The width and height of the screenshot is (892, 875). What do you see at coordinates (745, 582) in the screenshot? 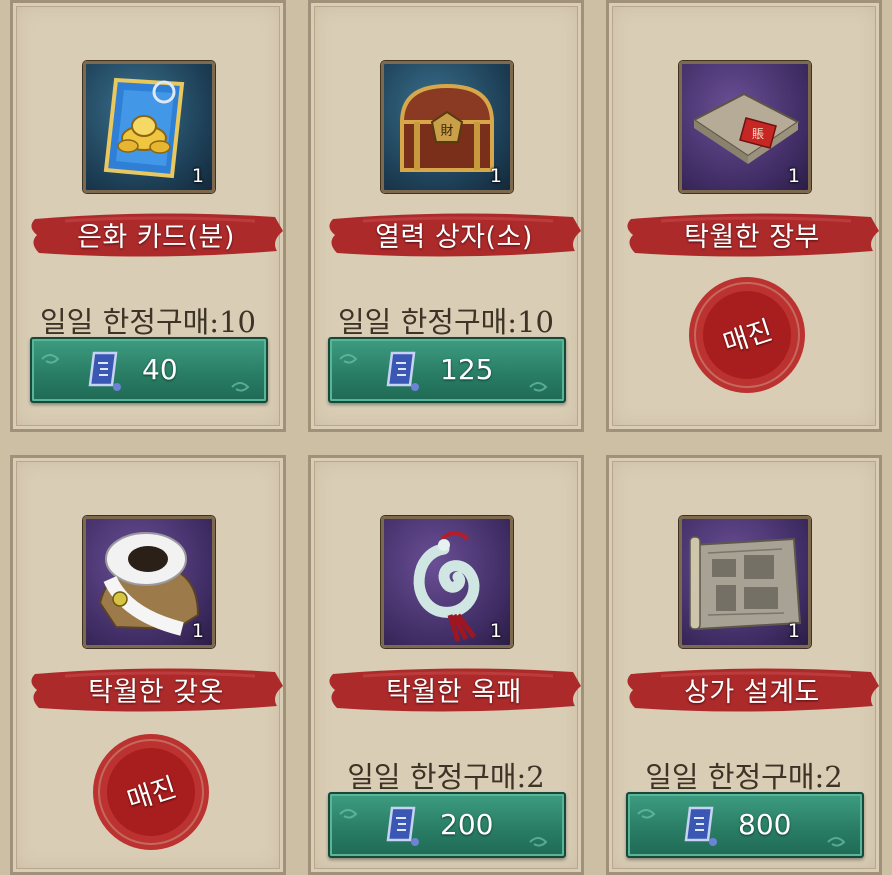
I see `blueprint-scroll-icon: 1` at bounding box center [745, 582].